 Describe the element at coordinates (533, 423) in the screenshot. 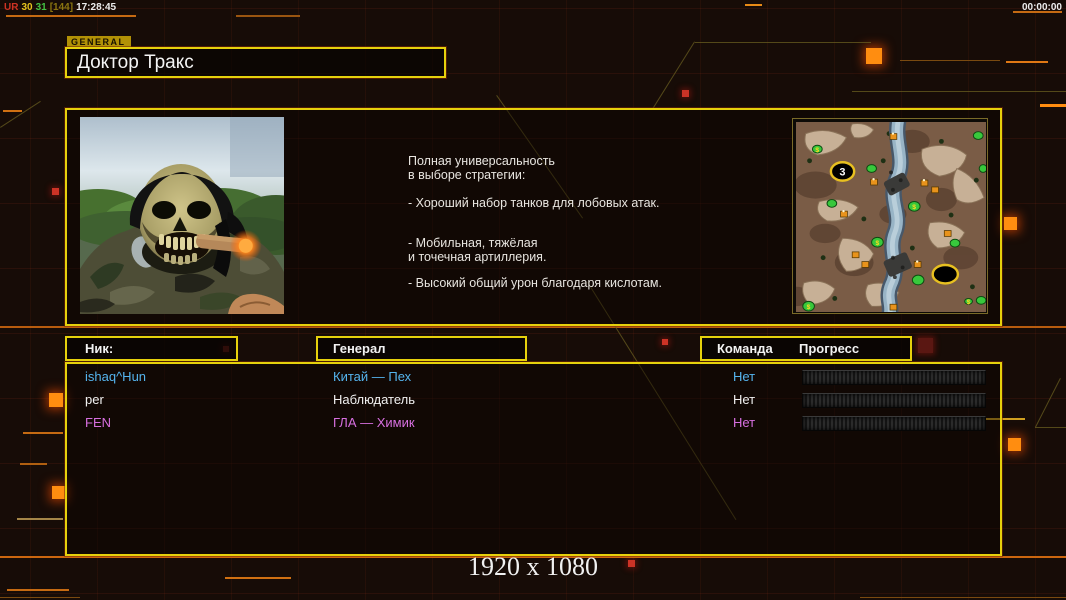

I see `player-row: FEN ГЛА — Химик Нет` at that location.